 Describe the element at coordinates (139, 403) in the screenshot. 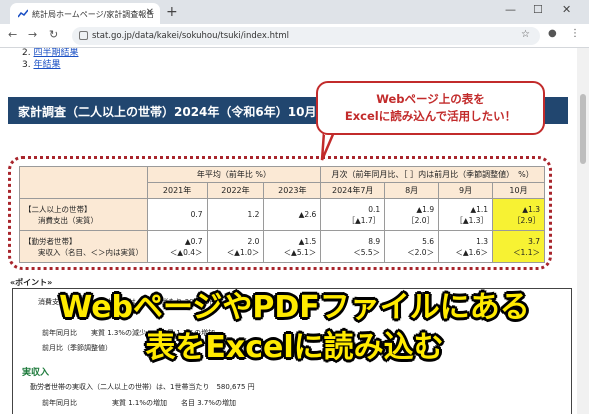

I see `points-line: 前年同月比 実質 1.1%の増加 名目 3.7%の増加` at that location.